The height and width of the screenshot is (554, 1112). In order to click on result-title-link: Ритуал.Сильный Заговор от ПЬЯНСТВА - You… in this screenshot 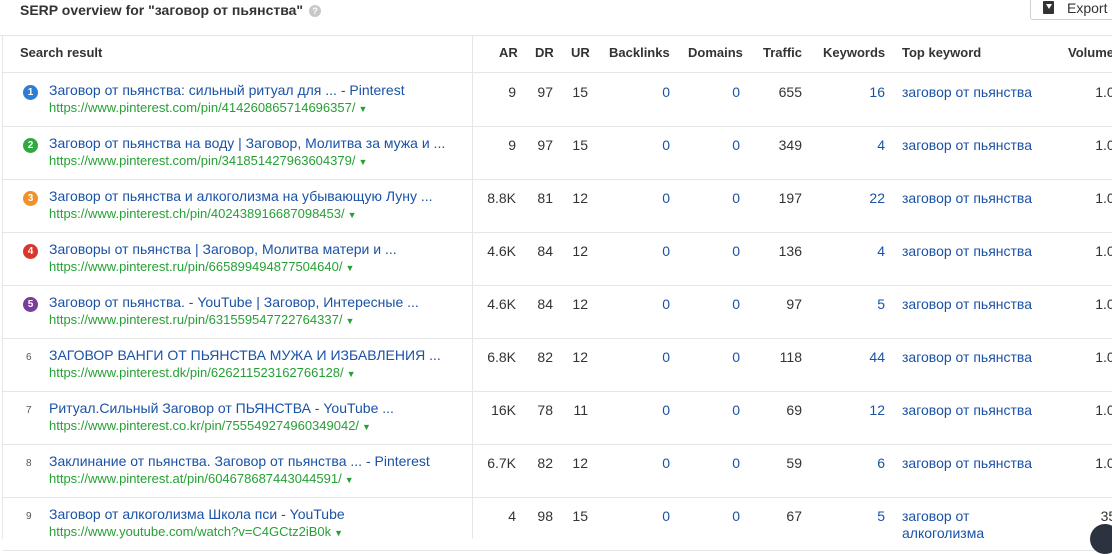, I will do `click(221, 408)`.